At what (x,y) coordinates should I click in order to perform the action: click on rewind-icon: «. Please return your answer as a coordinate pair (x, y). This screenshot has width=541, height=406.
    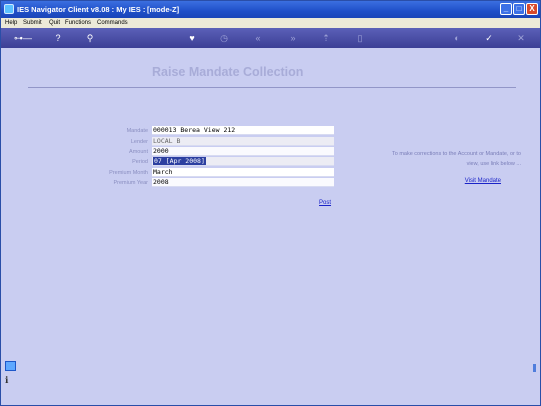
    Looking at the image, I should click on (258, 38).